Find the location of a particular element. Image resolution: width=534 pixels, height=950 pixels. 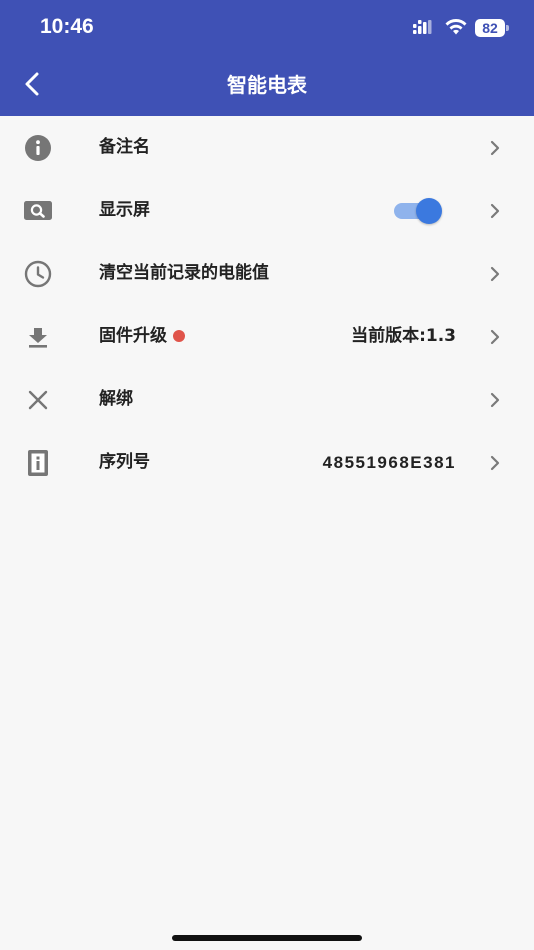

row-display-screen: 显示屏 is located at coordinates (267, 210).